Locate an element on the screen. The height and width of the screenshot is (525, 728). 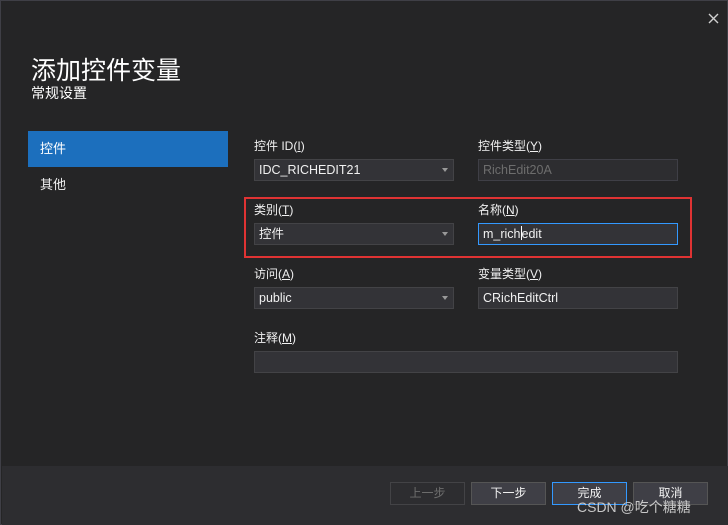
next-button: 下一步 is located at coordinates (508, 493).